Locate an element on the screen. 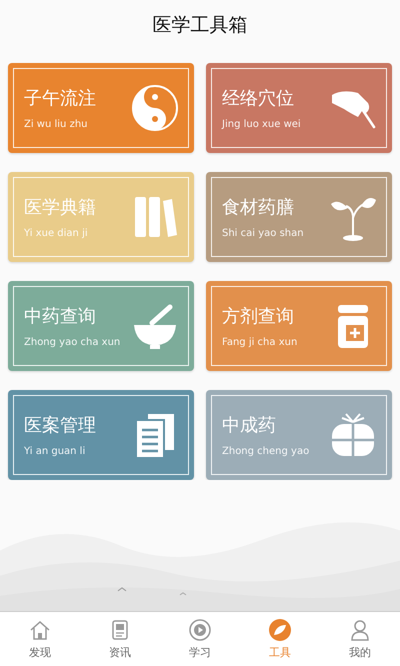  leaf-icon is located at coordinates (280, 630).